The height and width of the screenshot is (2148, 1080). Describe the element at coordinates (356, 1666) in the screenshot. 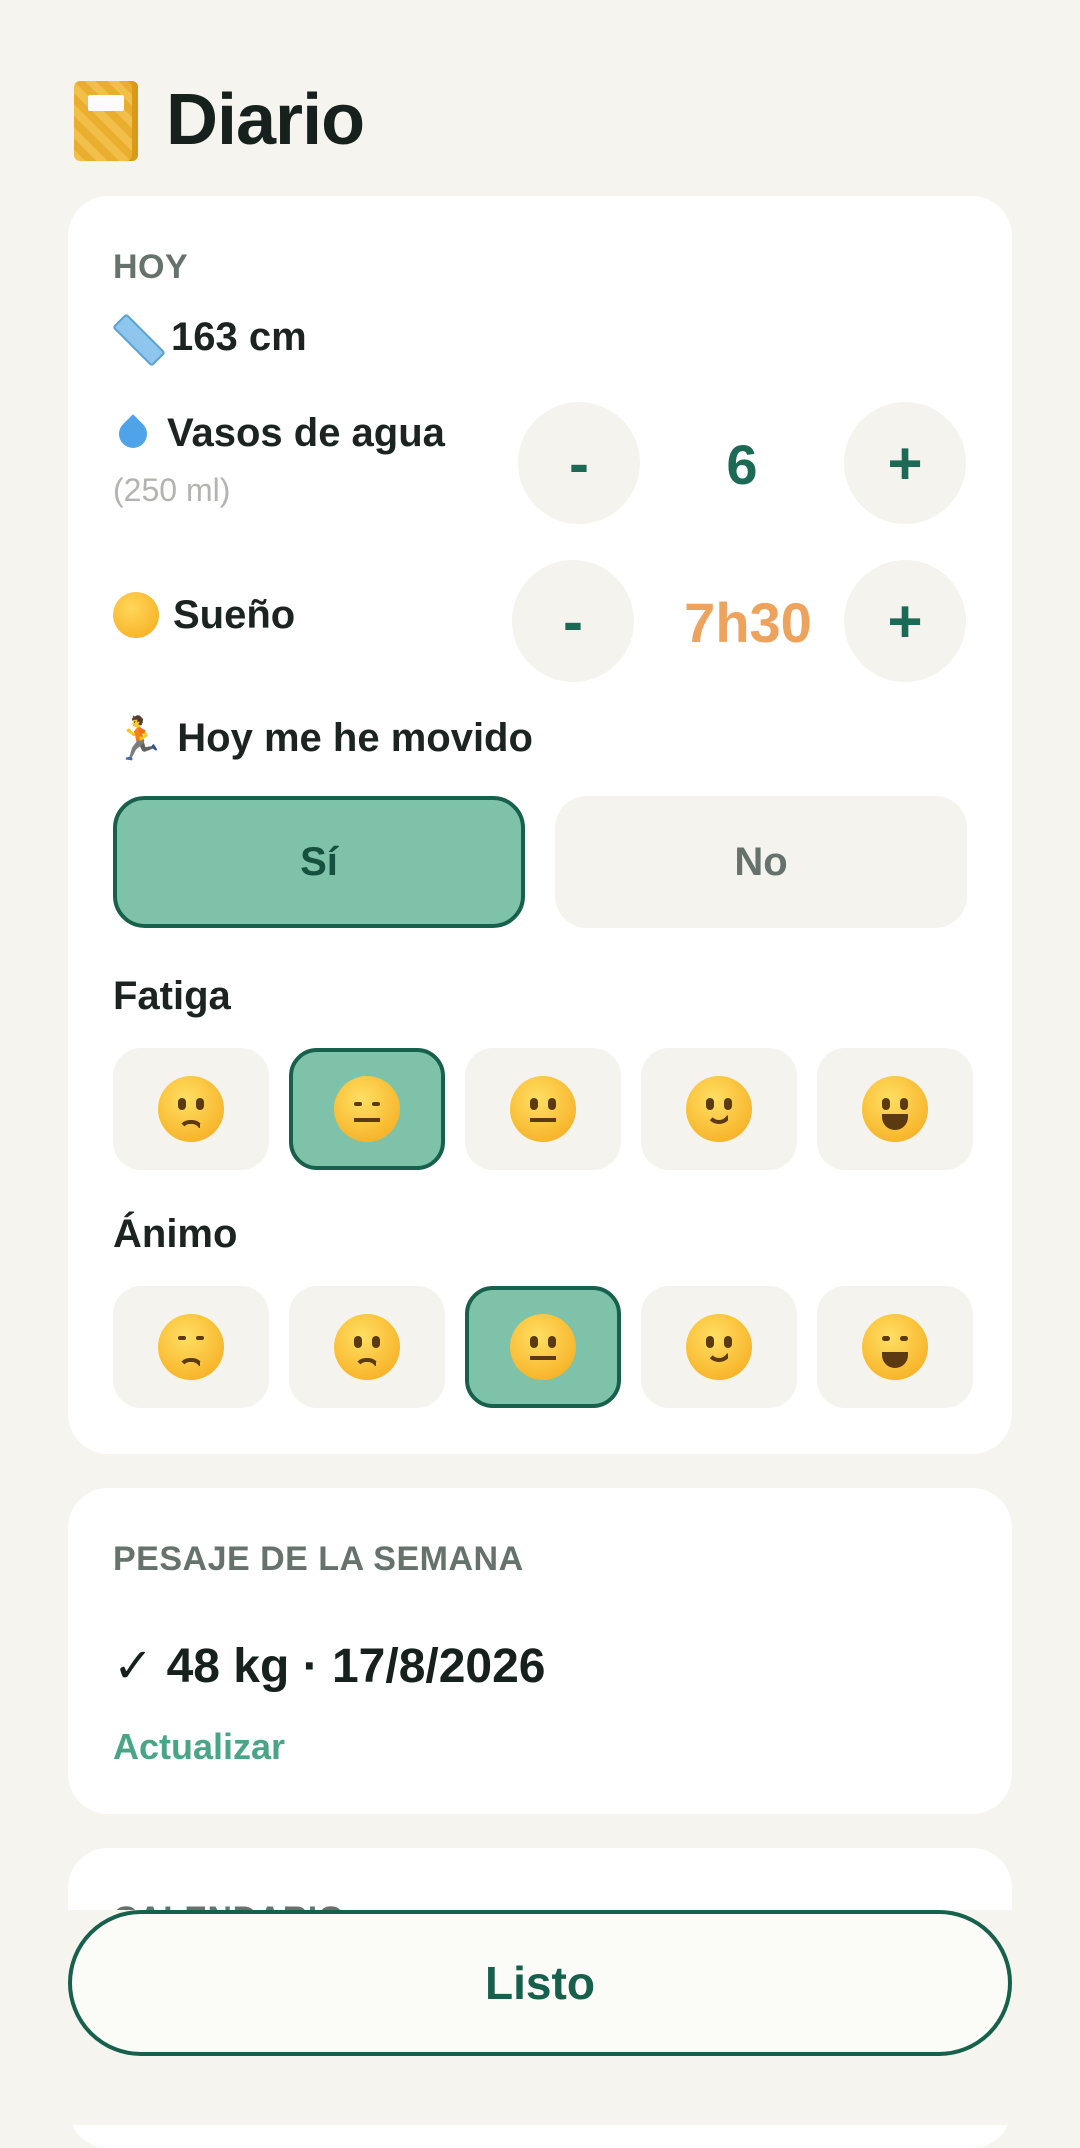

I see `weight-value: 48 kg · 17/8/2026` at that location.